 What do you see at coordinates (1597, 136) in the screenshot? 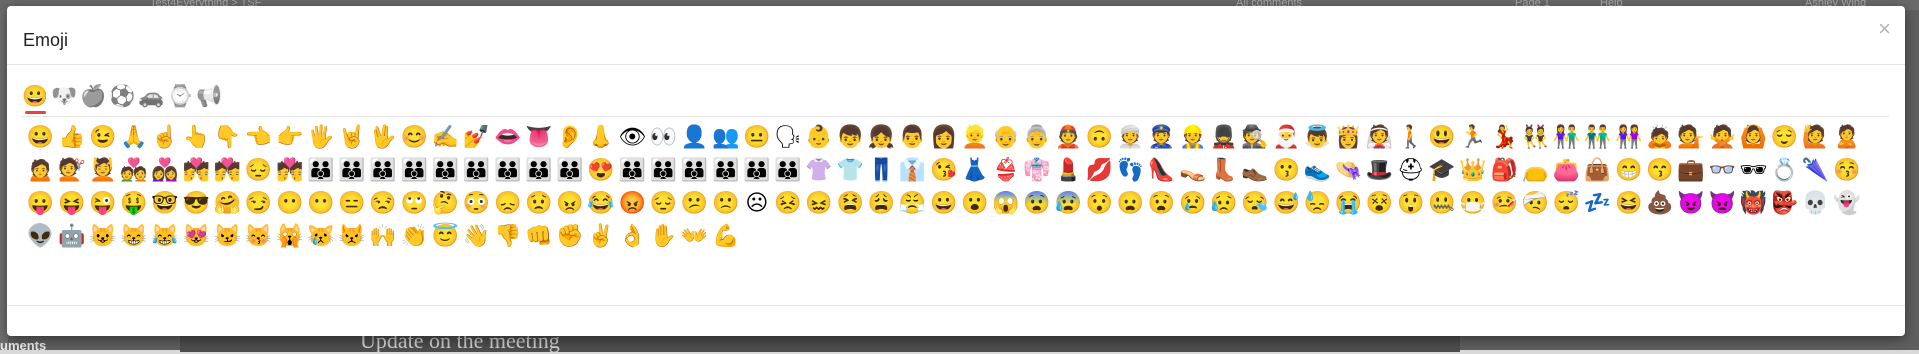
I see `emoji-button: 👬` at bounding box center [1597, 136].